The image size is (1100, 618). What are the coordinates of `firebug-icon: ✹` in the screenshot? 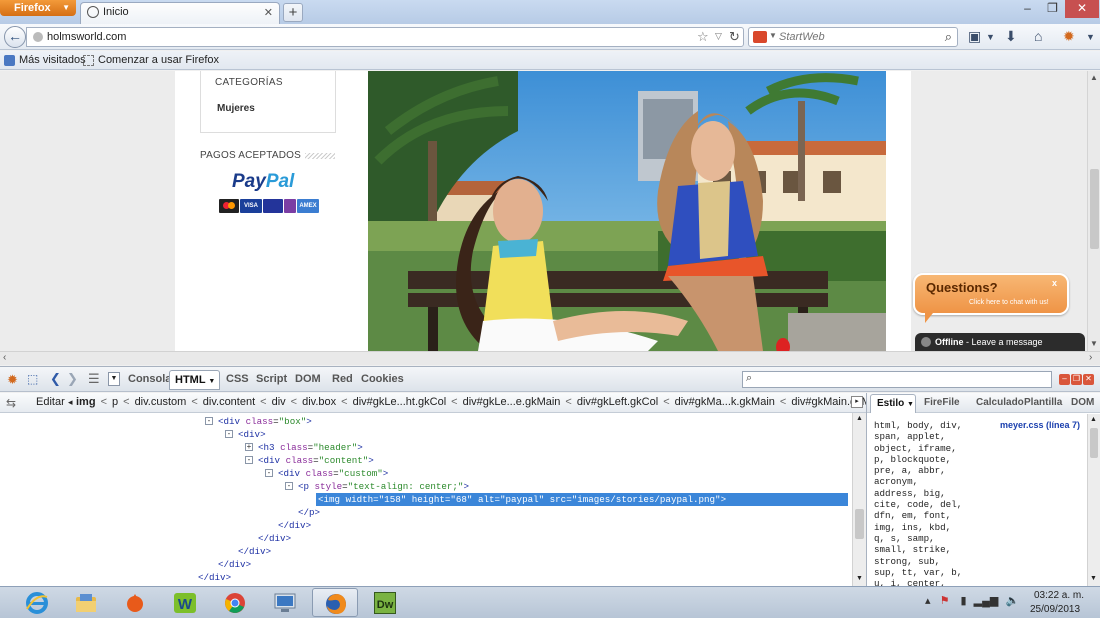 It's located at (1069, 36).